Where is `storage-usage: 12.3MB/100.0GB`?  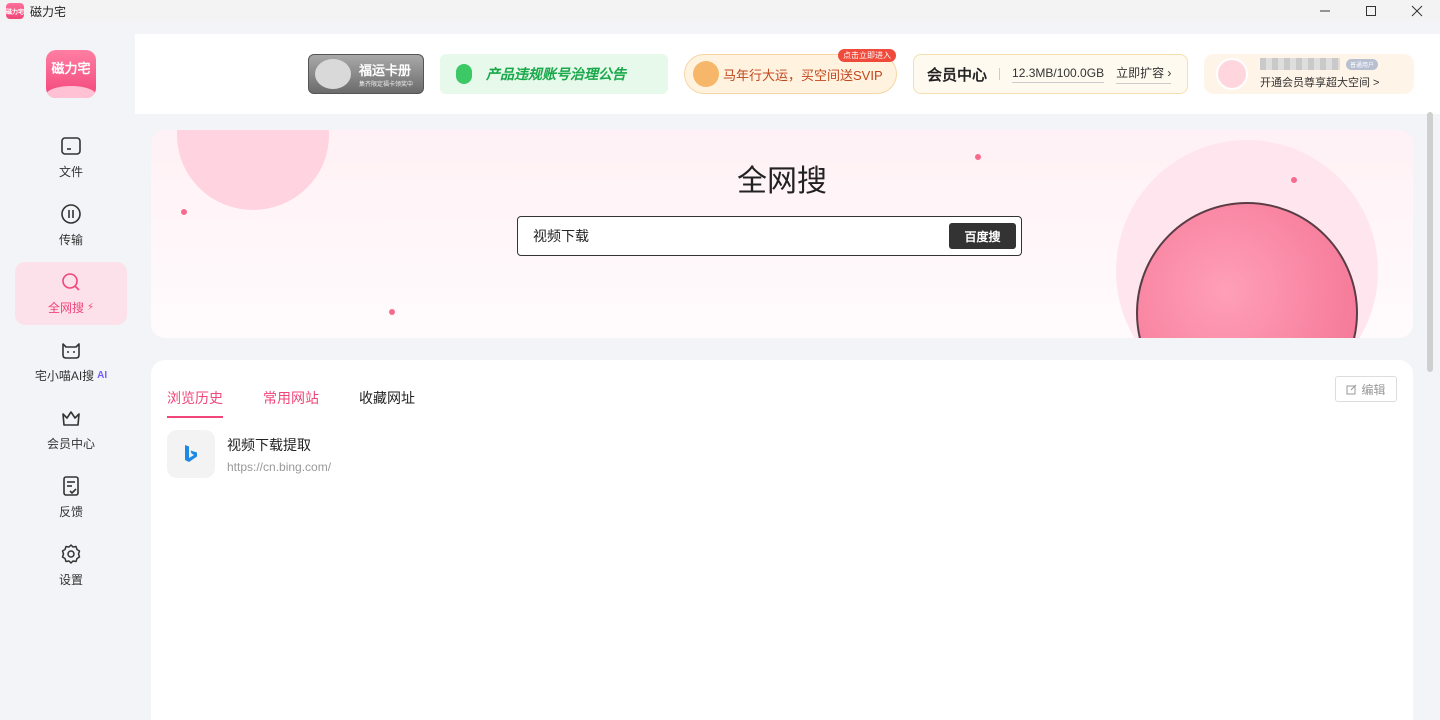 storage-usage: 12.3MB/100.0GB is located at coordinates (1058, 74).